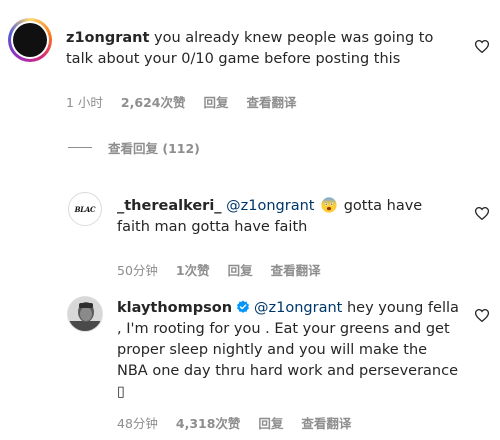 This screenshot has height=440, width=500. Describe the element at coordinates (107, 38) in the screenshot. I see `comment-username: z1ongrant` at that location.